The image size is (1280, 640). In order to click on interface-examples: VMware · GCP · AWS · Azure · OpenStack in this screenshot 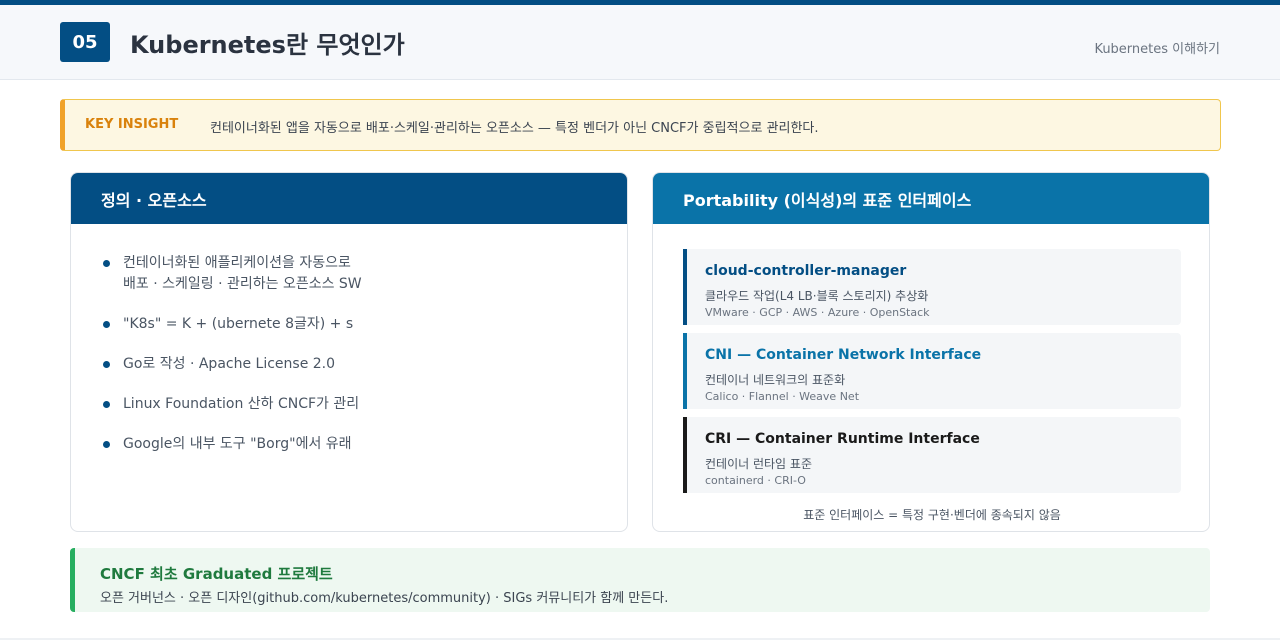, I will do `click(817, 312)`.